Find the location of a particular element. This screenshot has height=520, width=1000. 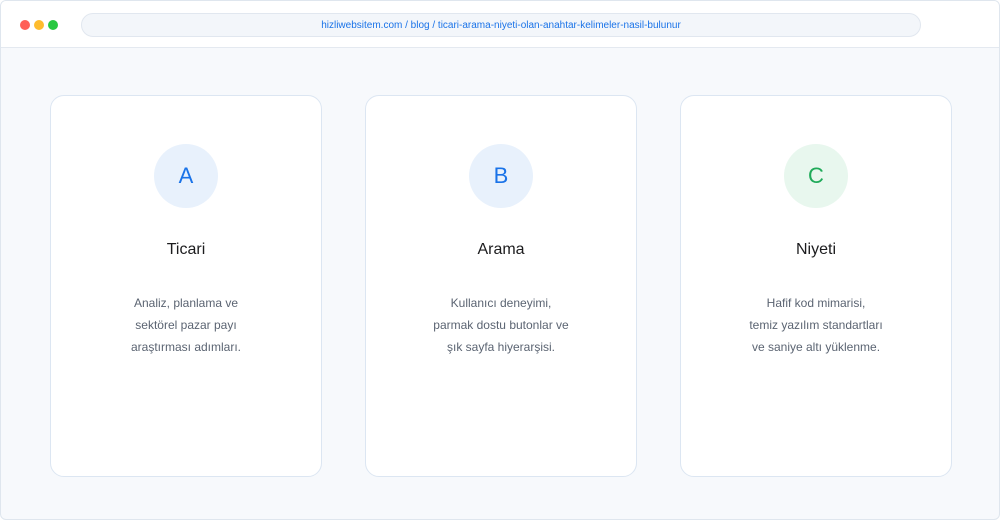

description-line: temiz yazılım standartları is located at coordinates (816, 325).